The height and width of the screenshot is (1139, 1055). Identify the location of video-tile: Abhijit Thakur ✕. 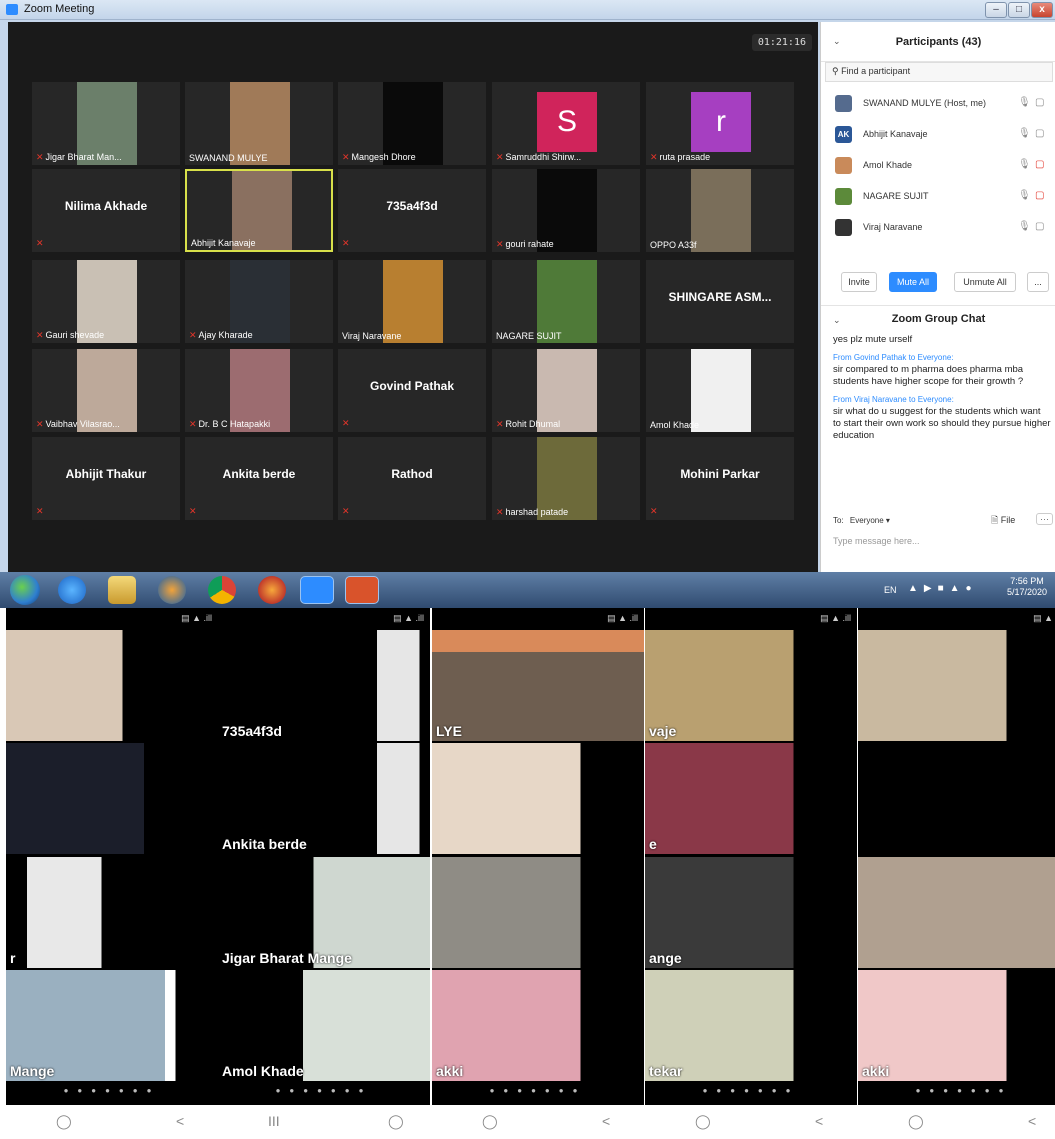
(106, 478).